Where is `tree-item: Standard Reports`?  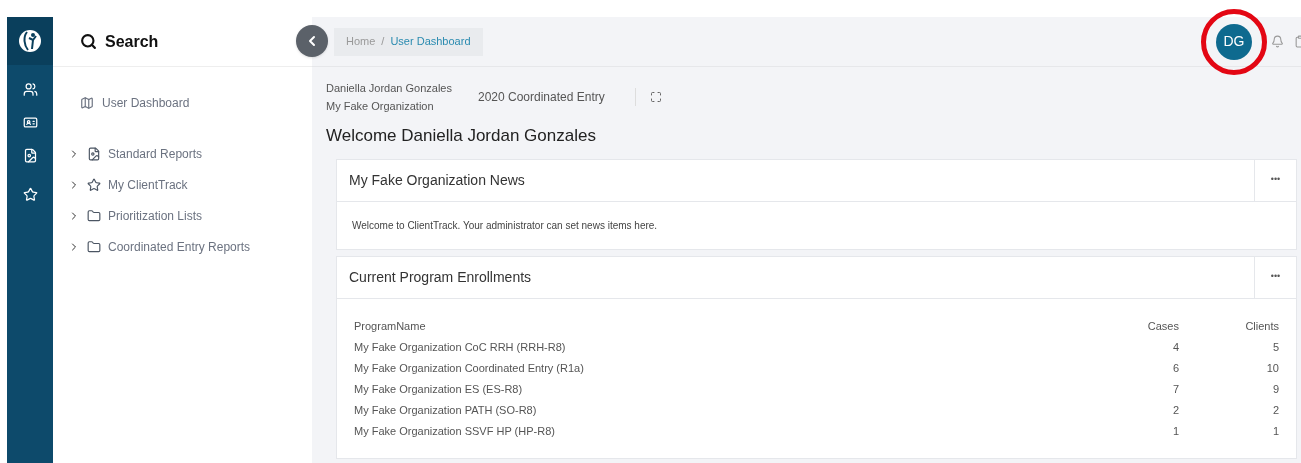
tree-item: Standard Reports is located at coordinates (182, 153).